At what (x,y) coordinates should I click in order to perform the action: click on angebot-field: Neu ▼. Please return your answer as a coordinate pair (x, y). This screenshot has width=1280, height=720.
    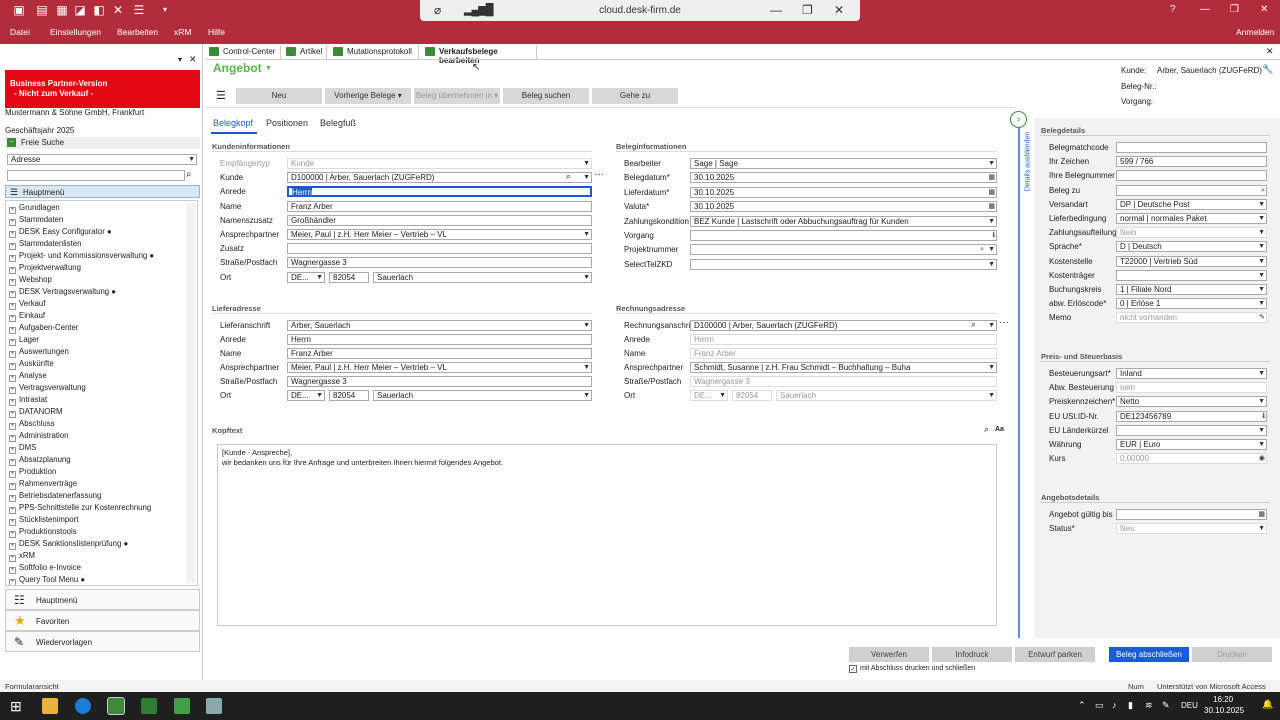
    Looking at the image, I should click on (1191, 529).